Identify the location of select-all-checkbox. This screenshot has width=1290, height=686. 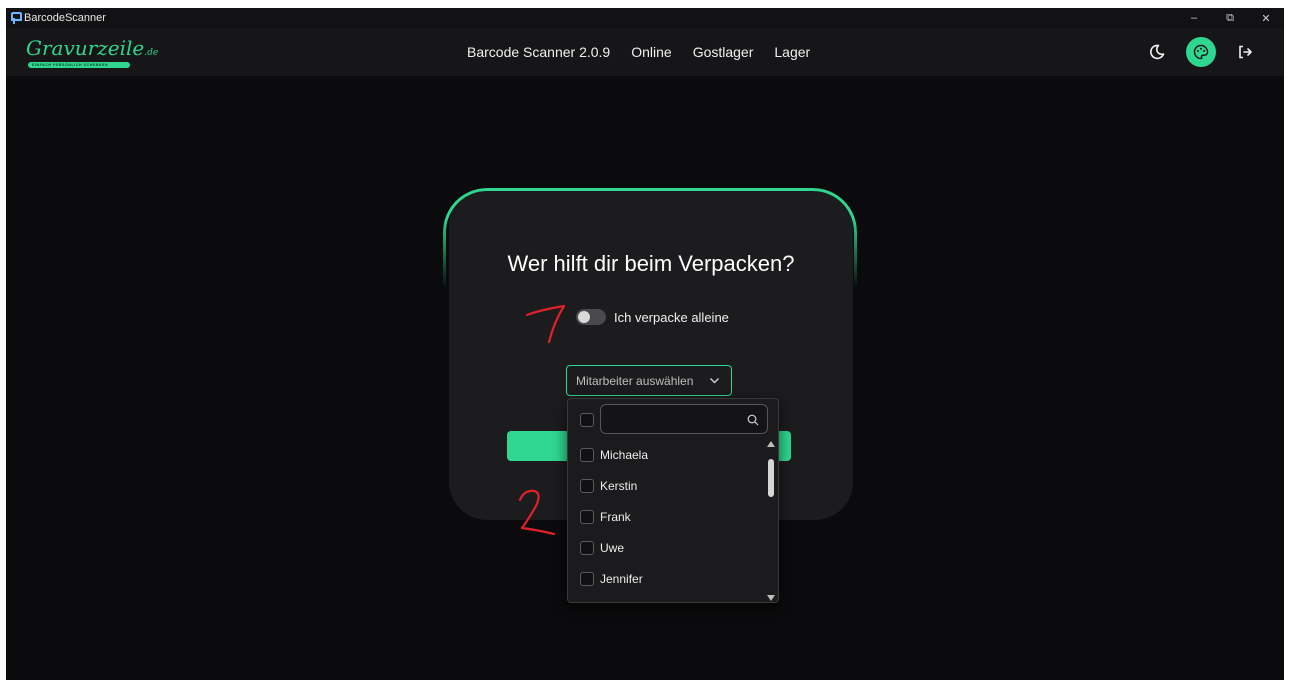
(587, 420).